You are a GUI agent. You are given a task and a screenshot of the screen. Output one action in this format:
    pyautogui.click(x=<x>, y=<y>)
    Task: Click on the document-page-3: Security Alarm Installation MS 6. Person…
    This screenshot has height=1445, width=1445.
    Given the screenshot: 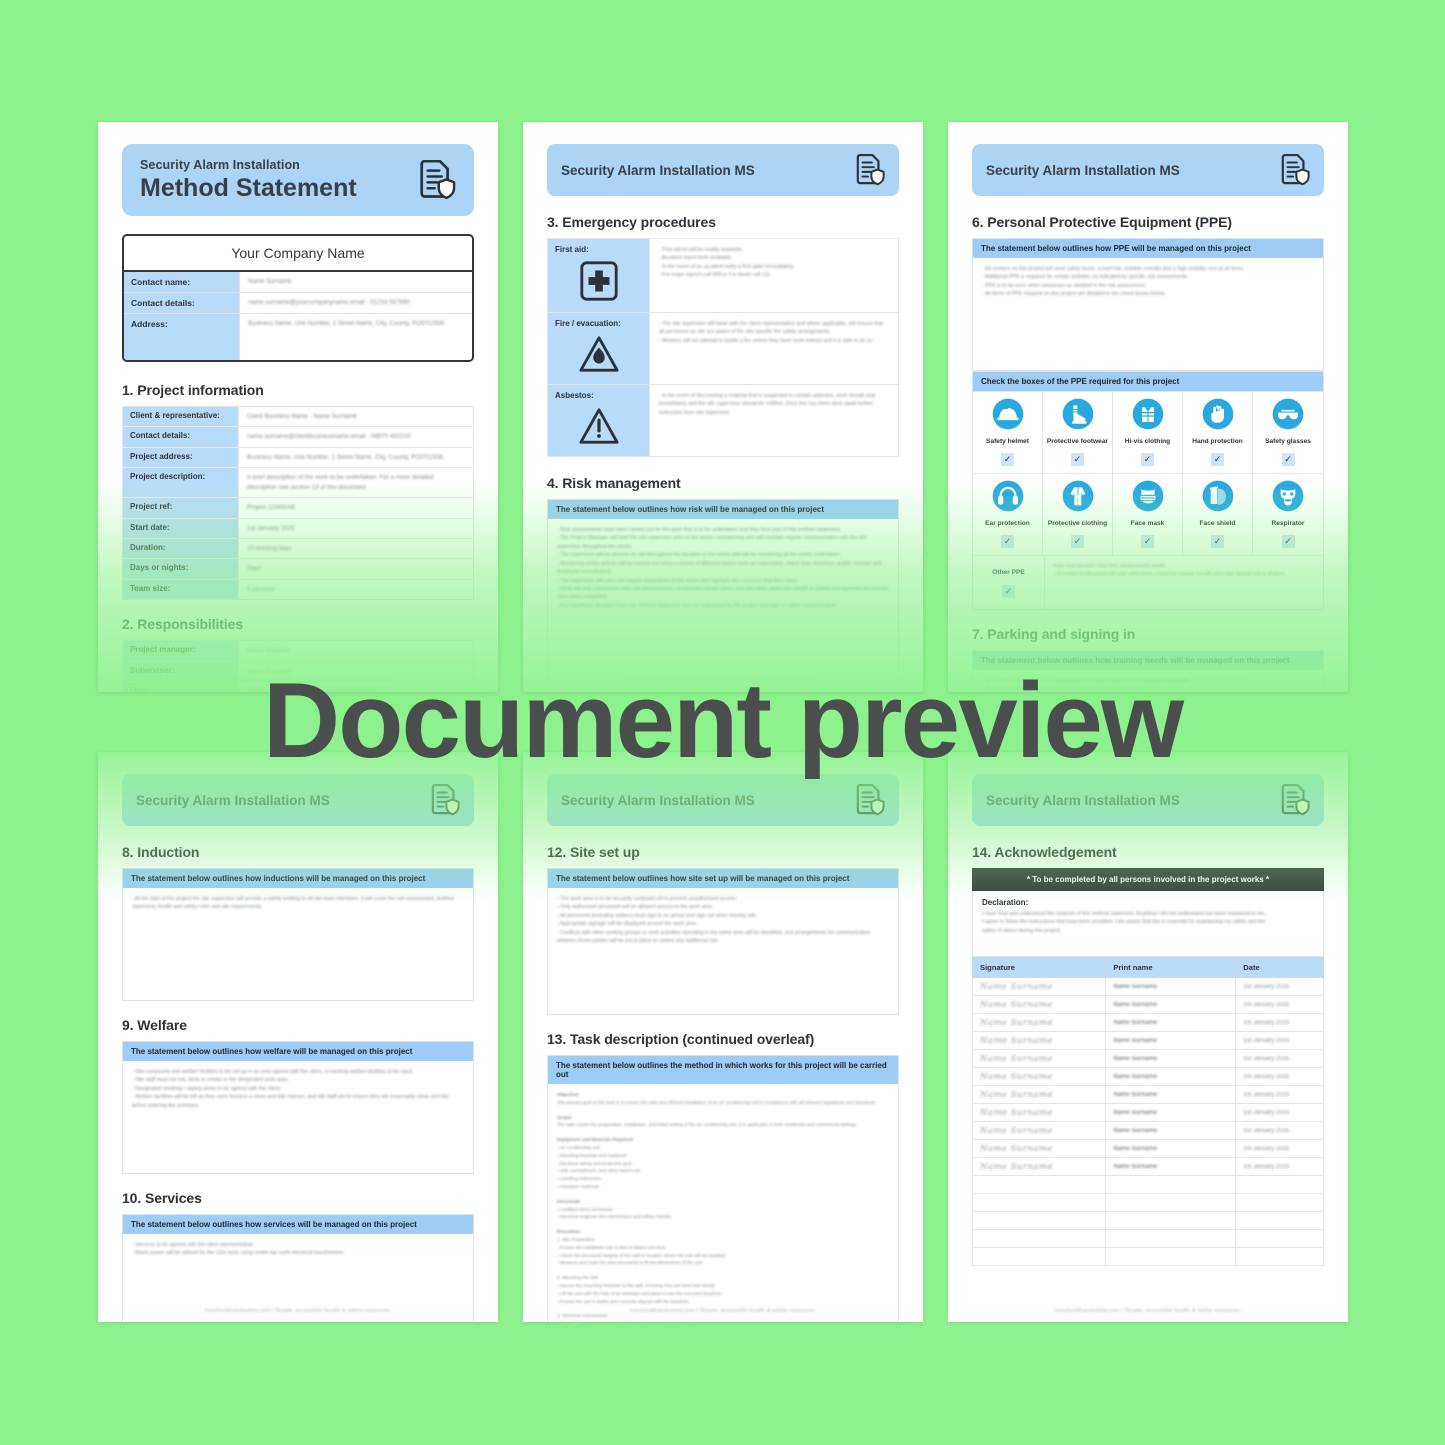 What is the action you would take?
    pyautogui.click(x=1148, y=407)
    